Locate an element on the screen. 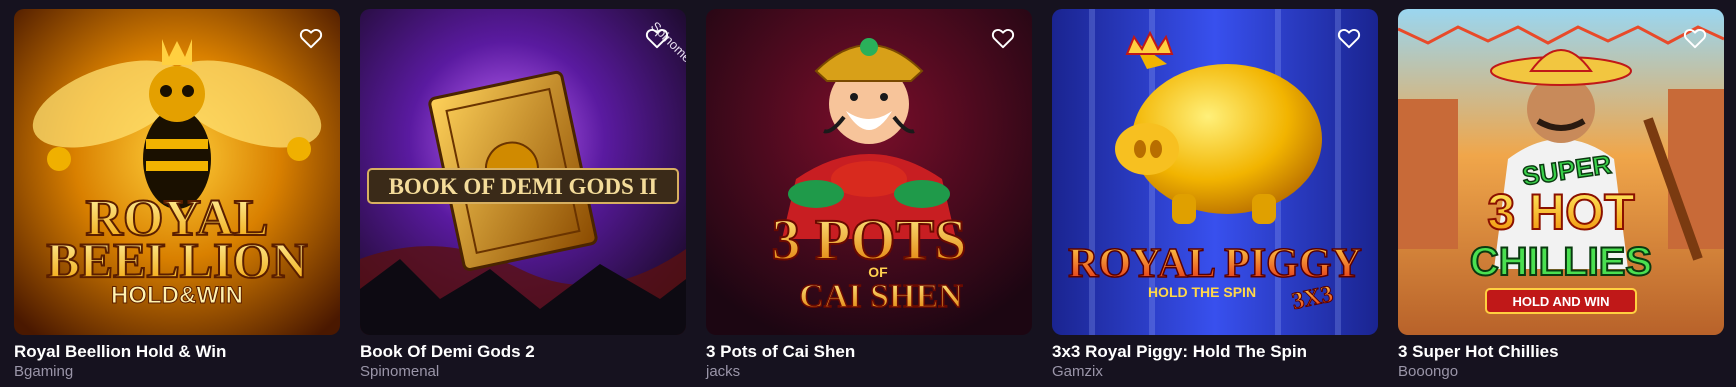 The image size is (1736, 387). game-provider: jacks is located at coordinates (723, 371).